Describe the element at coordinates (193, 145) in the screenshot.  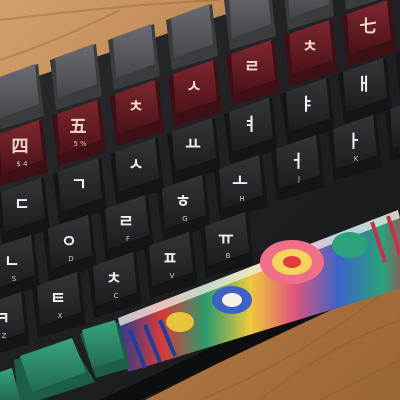
I see `keycap-legend: ㅛ` at that location.